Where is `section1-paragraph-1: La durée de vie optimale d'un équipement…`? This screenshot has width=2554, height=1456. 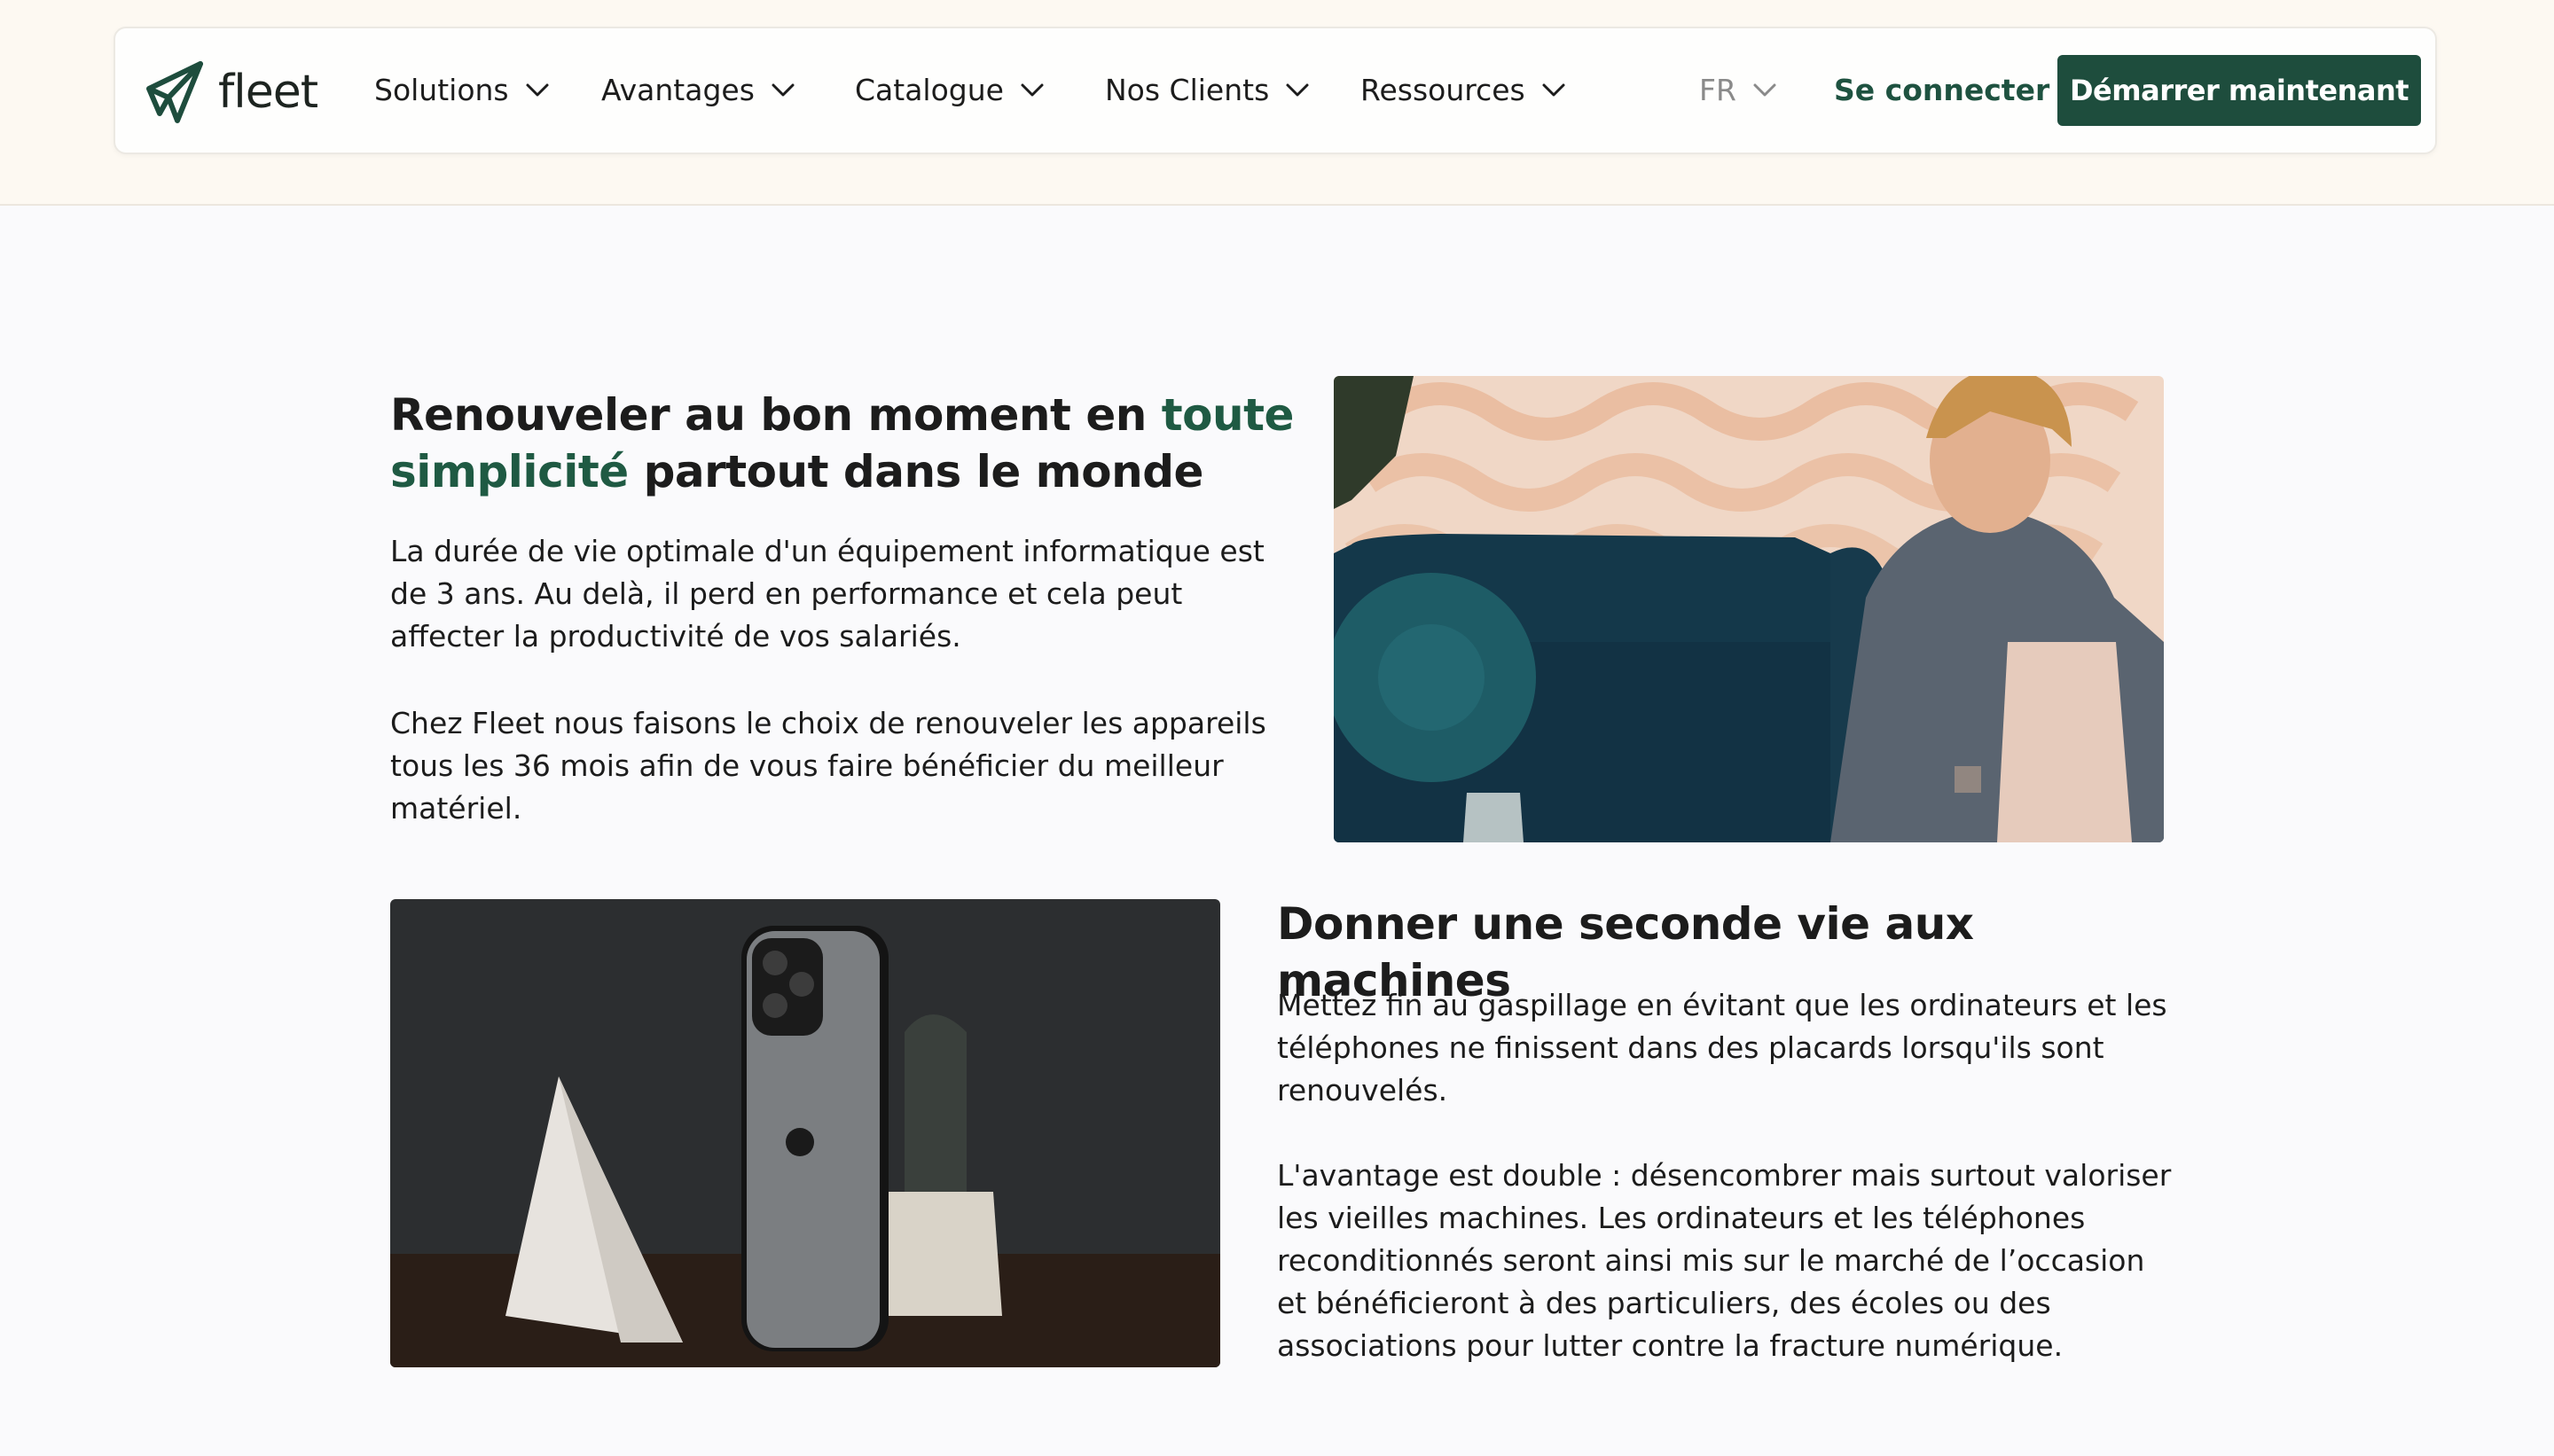 section1-paragraph-1: La durée de vie optimale d'un équipement… is located at coordinates (827, 594).